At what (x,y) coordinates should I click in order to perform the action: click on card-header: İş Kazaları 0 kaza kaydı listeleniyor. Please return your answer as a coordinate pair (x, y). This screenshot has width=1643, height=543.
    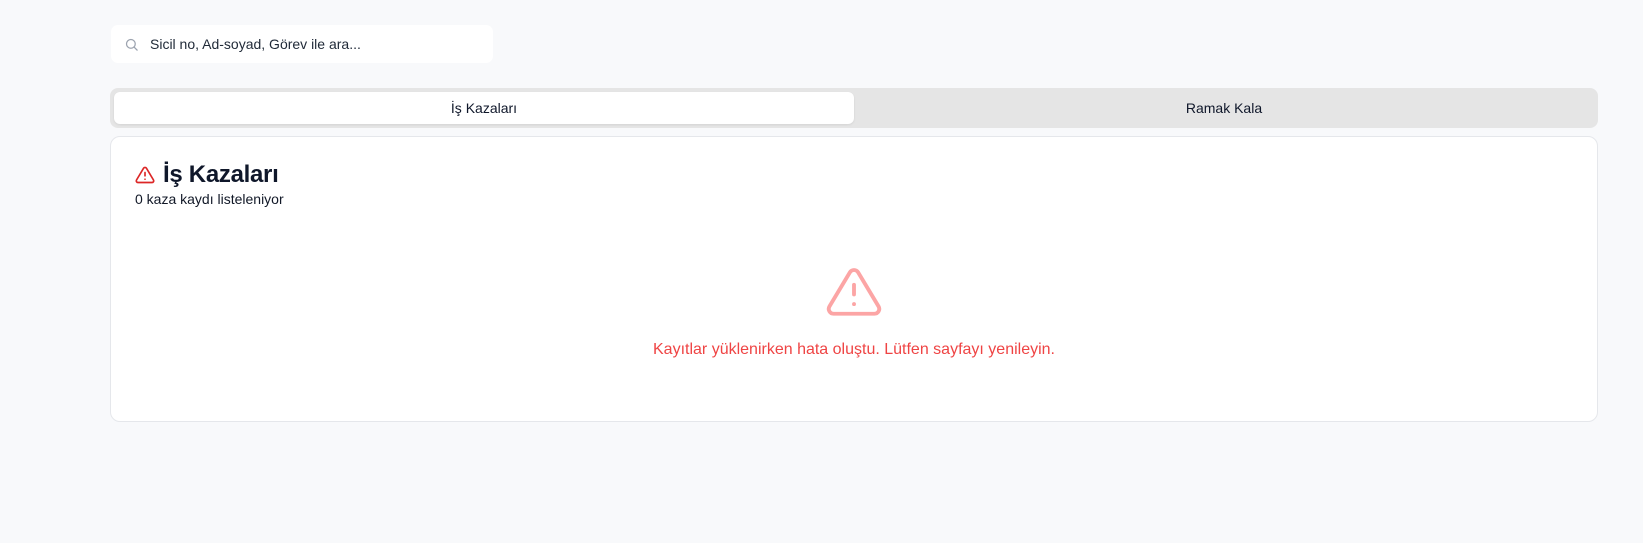
    Looking at the image, I should click on (209, 184).